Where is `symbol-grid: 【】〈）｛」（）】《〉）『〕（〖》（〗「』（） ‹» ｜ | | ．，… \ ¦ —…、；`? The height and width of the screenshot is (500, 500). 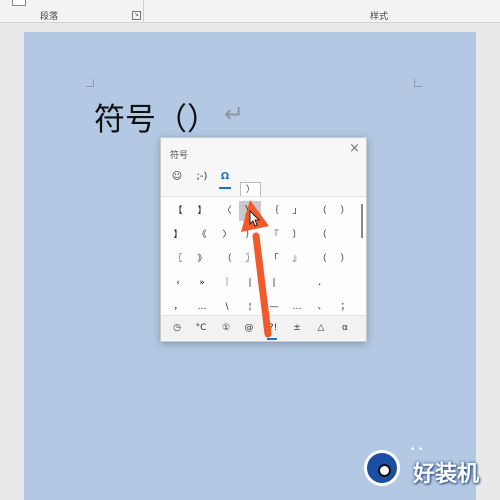
symbol-grid: 【】〈）｛」（）】《〉）『〕（〖》（〗「』（） ‹» ｜ | | ．，… \ ¦ —…、； is located at coordinates (263, 255).